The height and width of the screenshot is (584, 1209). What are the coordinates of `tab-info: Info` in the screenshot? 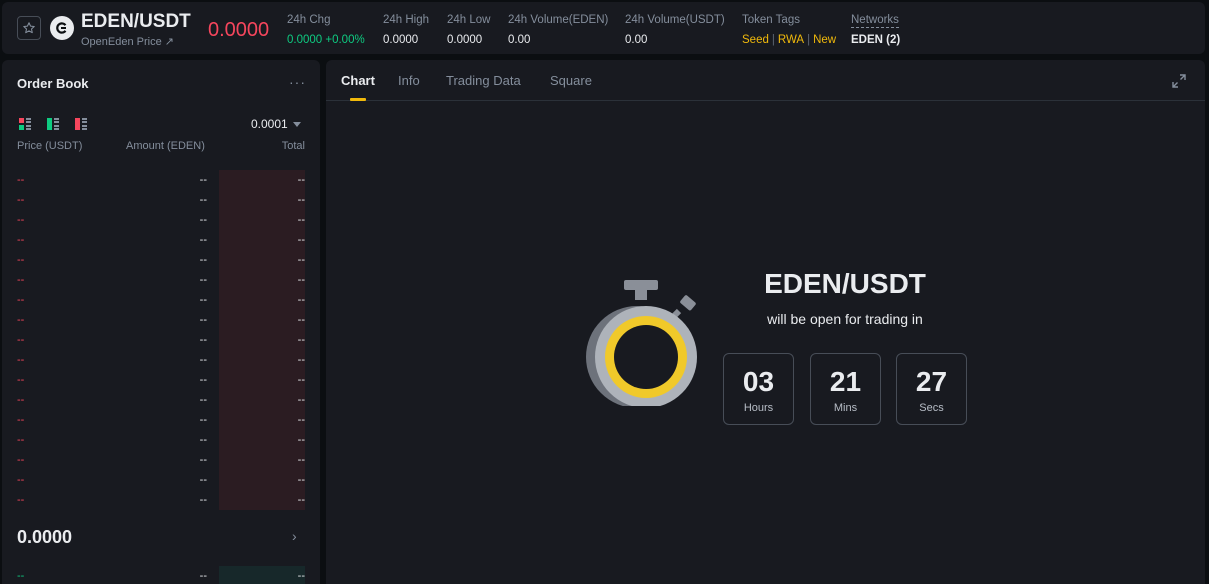 It's located at (409, 80).